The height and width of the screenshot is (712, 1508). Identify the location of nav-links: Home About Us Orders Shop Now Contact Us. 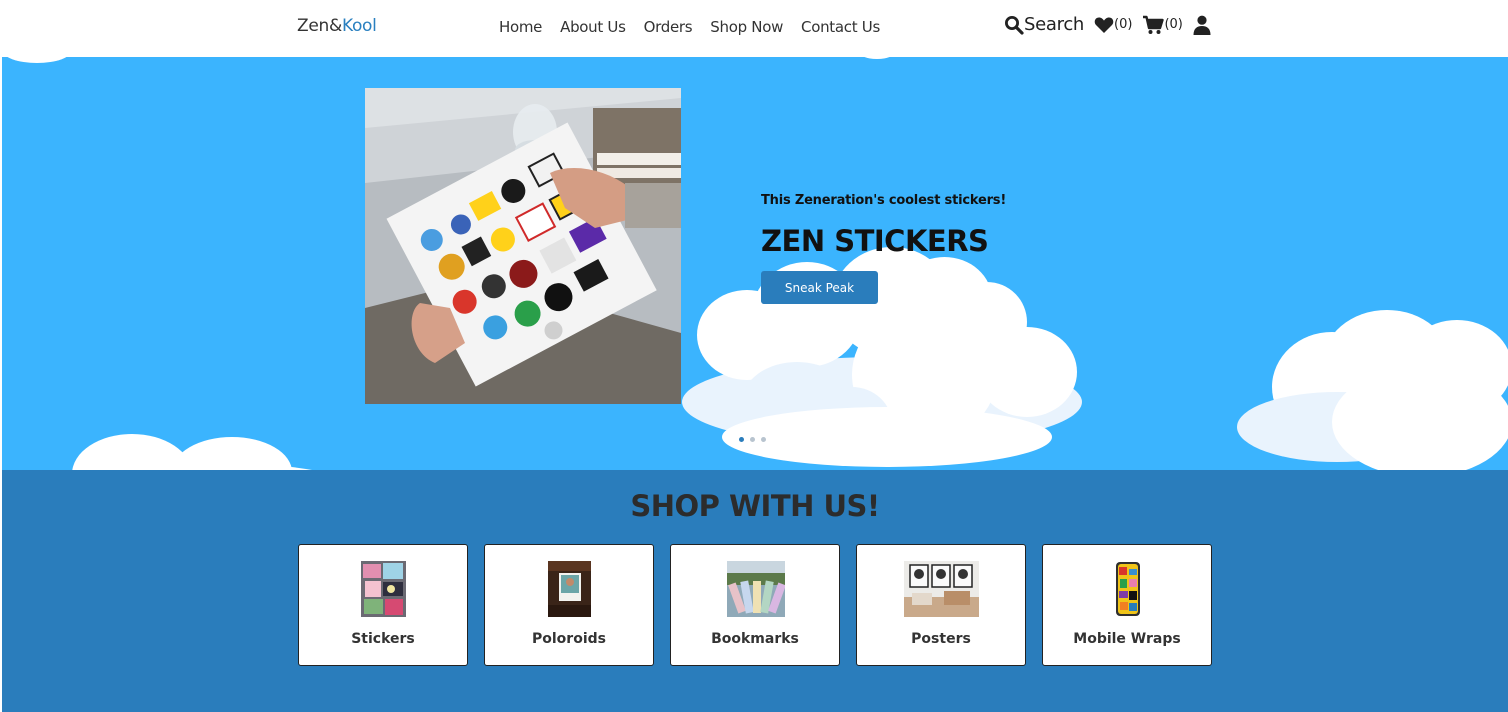
(689, 27).